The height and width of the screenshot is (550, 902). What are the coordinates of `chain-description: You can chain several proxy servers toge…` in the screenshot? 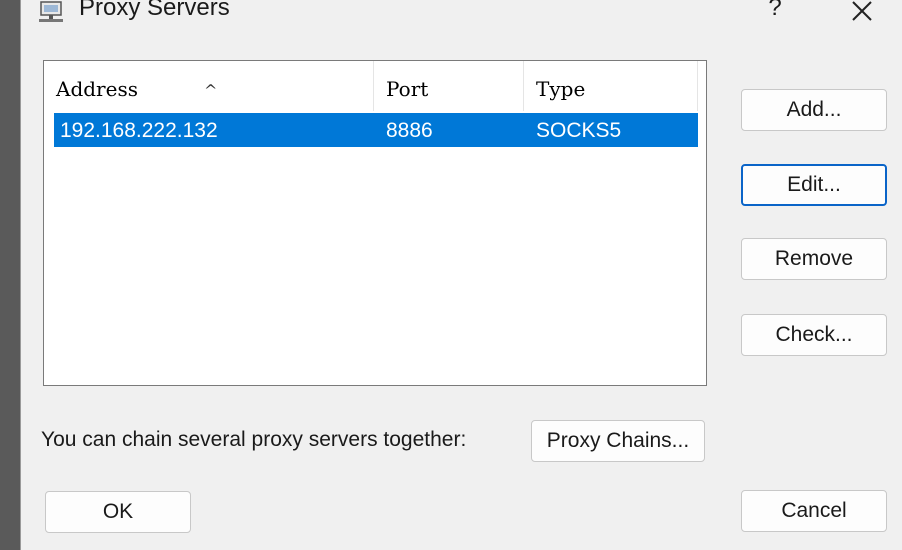 It's located at (254, 439).